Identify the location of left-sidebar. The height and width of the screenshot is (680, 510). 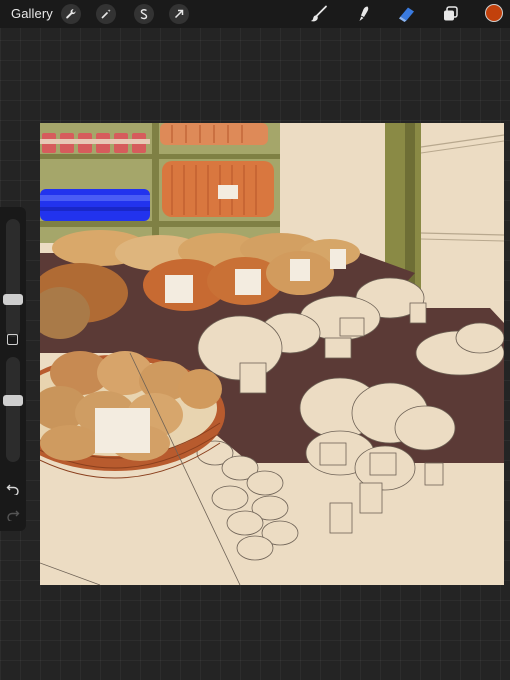
(13, 369).